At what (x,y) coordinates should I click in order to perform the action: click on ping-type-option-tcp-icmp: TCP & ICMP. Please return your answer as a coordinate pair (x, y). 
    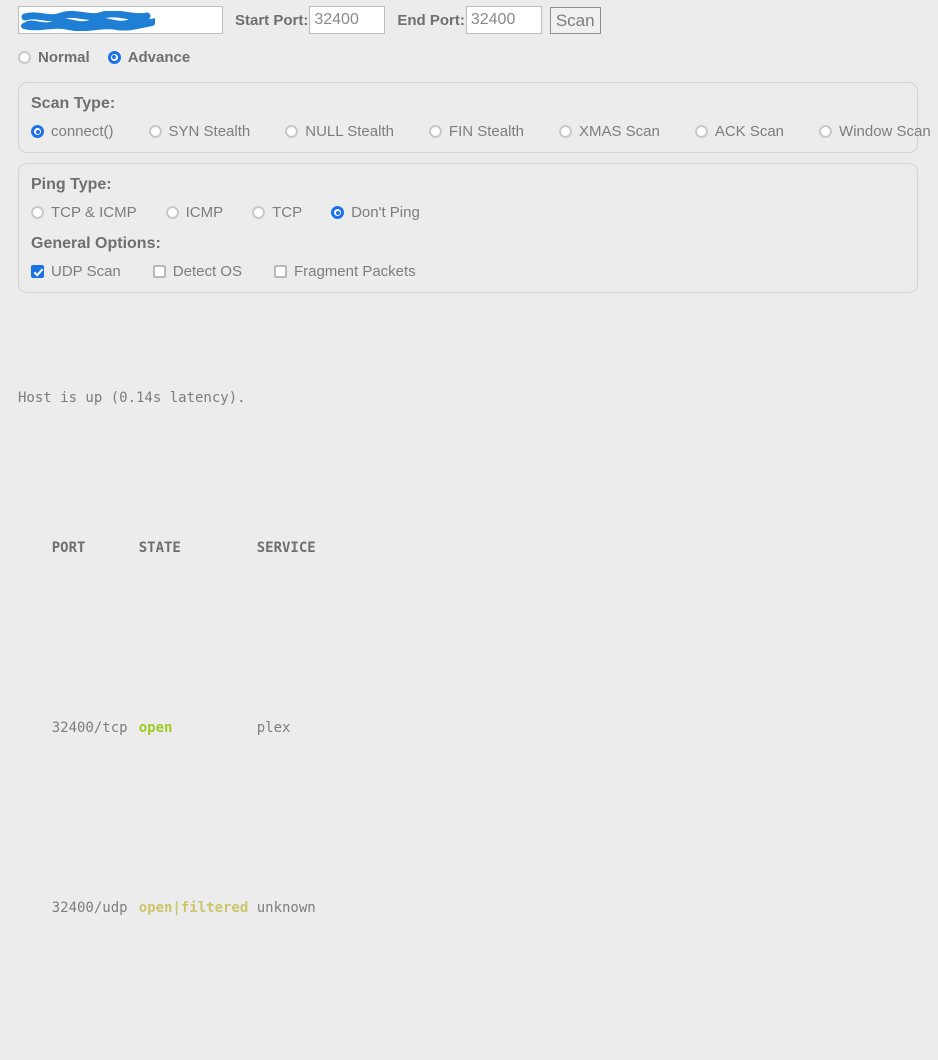
    Looking at the image, I should click on (84, 212).